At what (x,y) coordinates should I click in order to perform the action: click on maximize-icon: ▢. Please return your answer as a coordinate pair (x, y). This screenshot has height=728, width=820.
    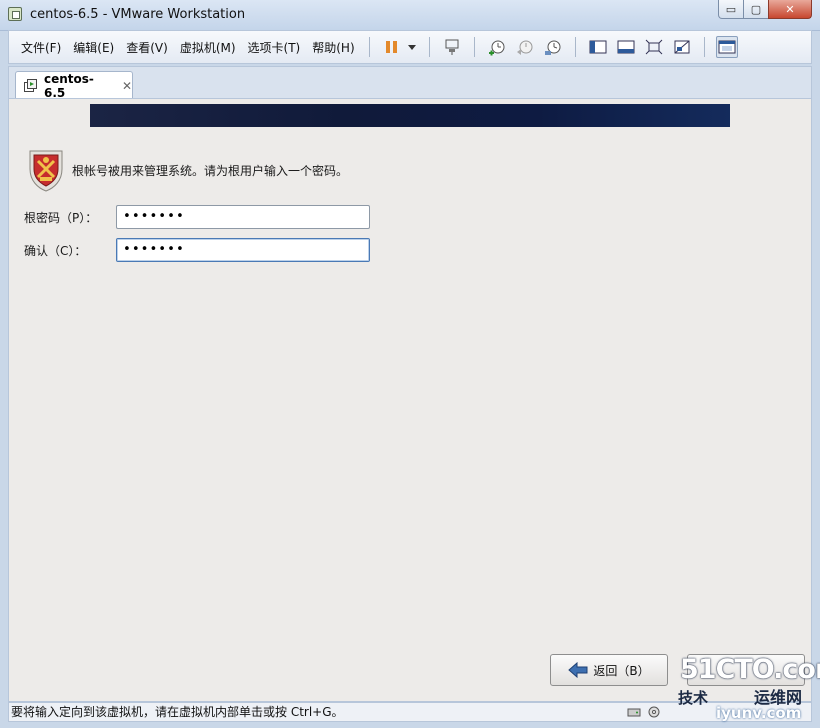
    Looking at the image, I should click on (756, 9).